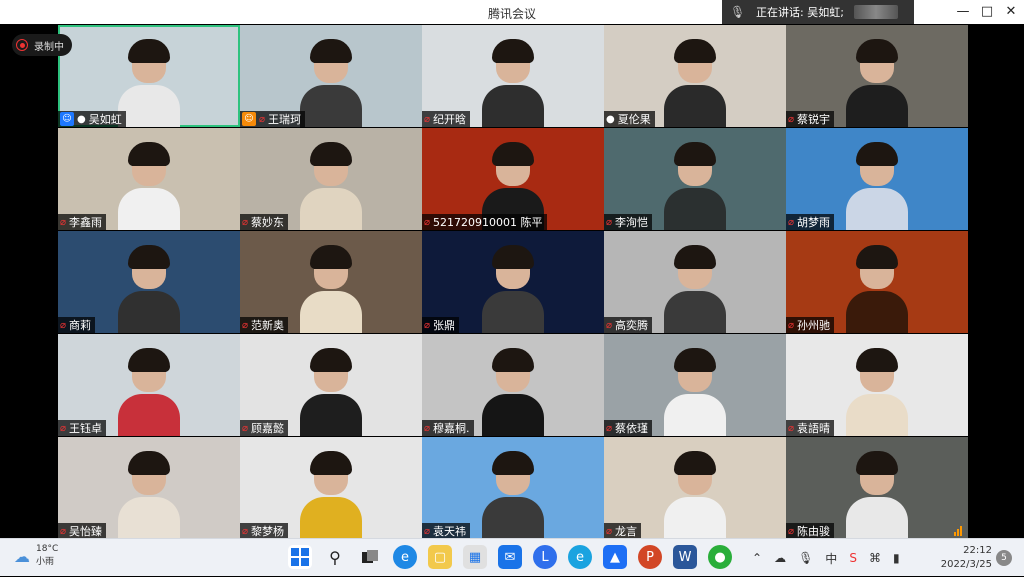 Image resolution: width=1024 pixels, height=577 pixels. Describe the element at coordinates (86, 531) in the screenshot. I see `participant-name: 吴怡臻` at that location.